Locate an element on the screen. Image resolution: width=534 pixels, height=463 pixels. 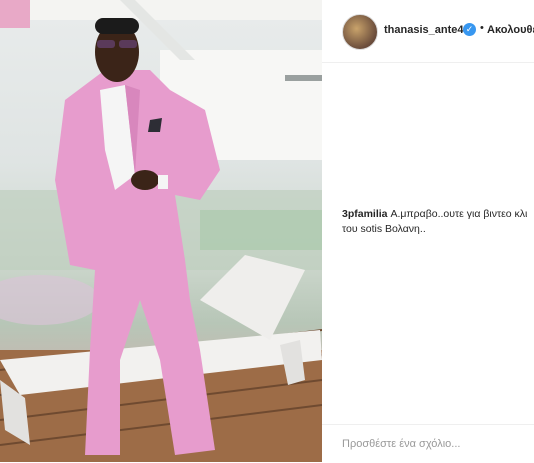
post-header: thanasis_ante43 ✓ • Ακολουθε is located at coordinates (428, 31).